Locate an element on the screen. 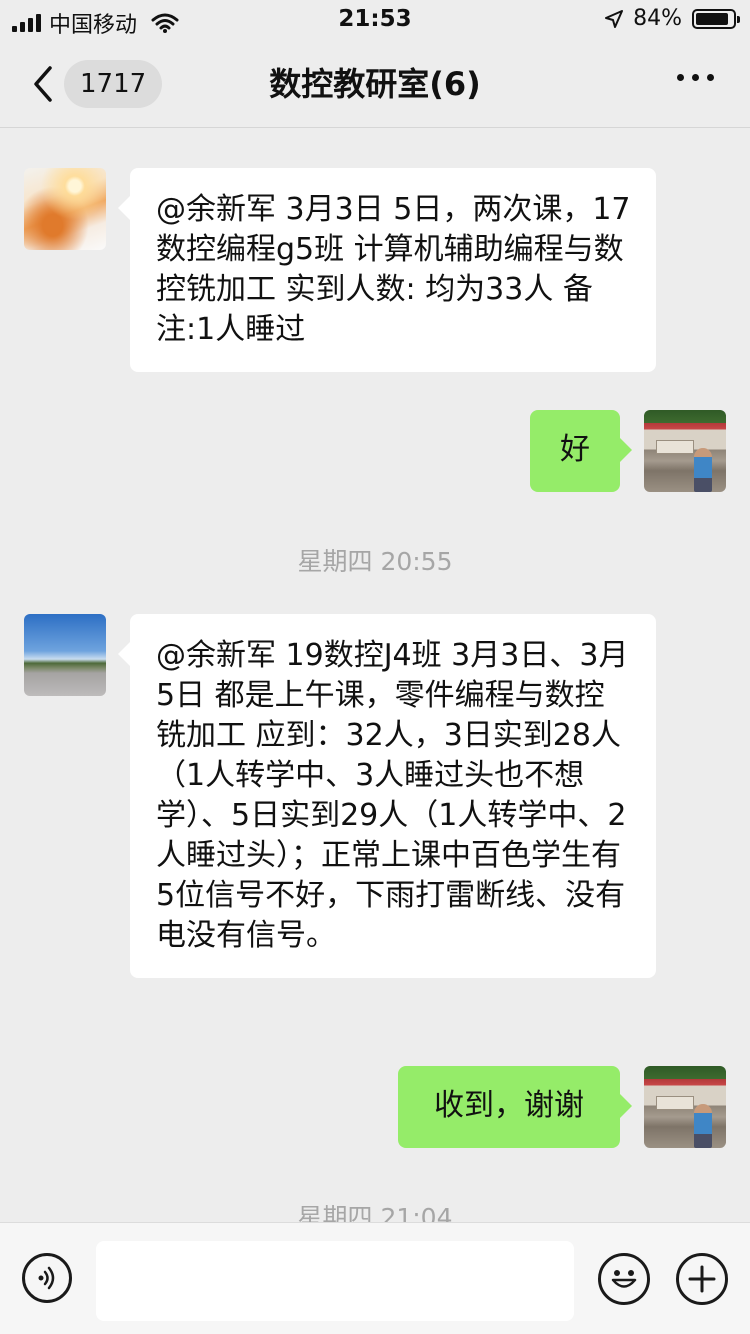  battery-percent: 84% is located at coordinates (657, 18).